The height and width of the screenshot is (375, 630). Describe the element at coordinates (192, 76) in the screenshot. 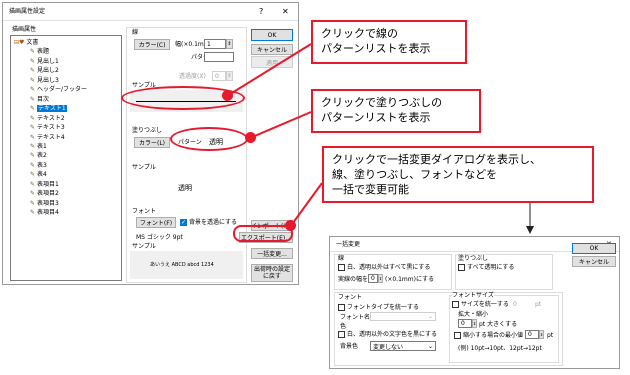

I see `transparency-label: 透過度(X)` at that location.